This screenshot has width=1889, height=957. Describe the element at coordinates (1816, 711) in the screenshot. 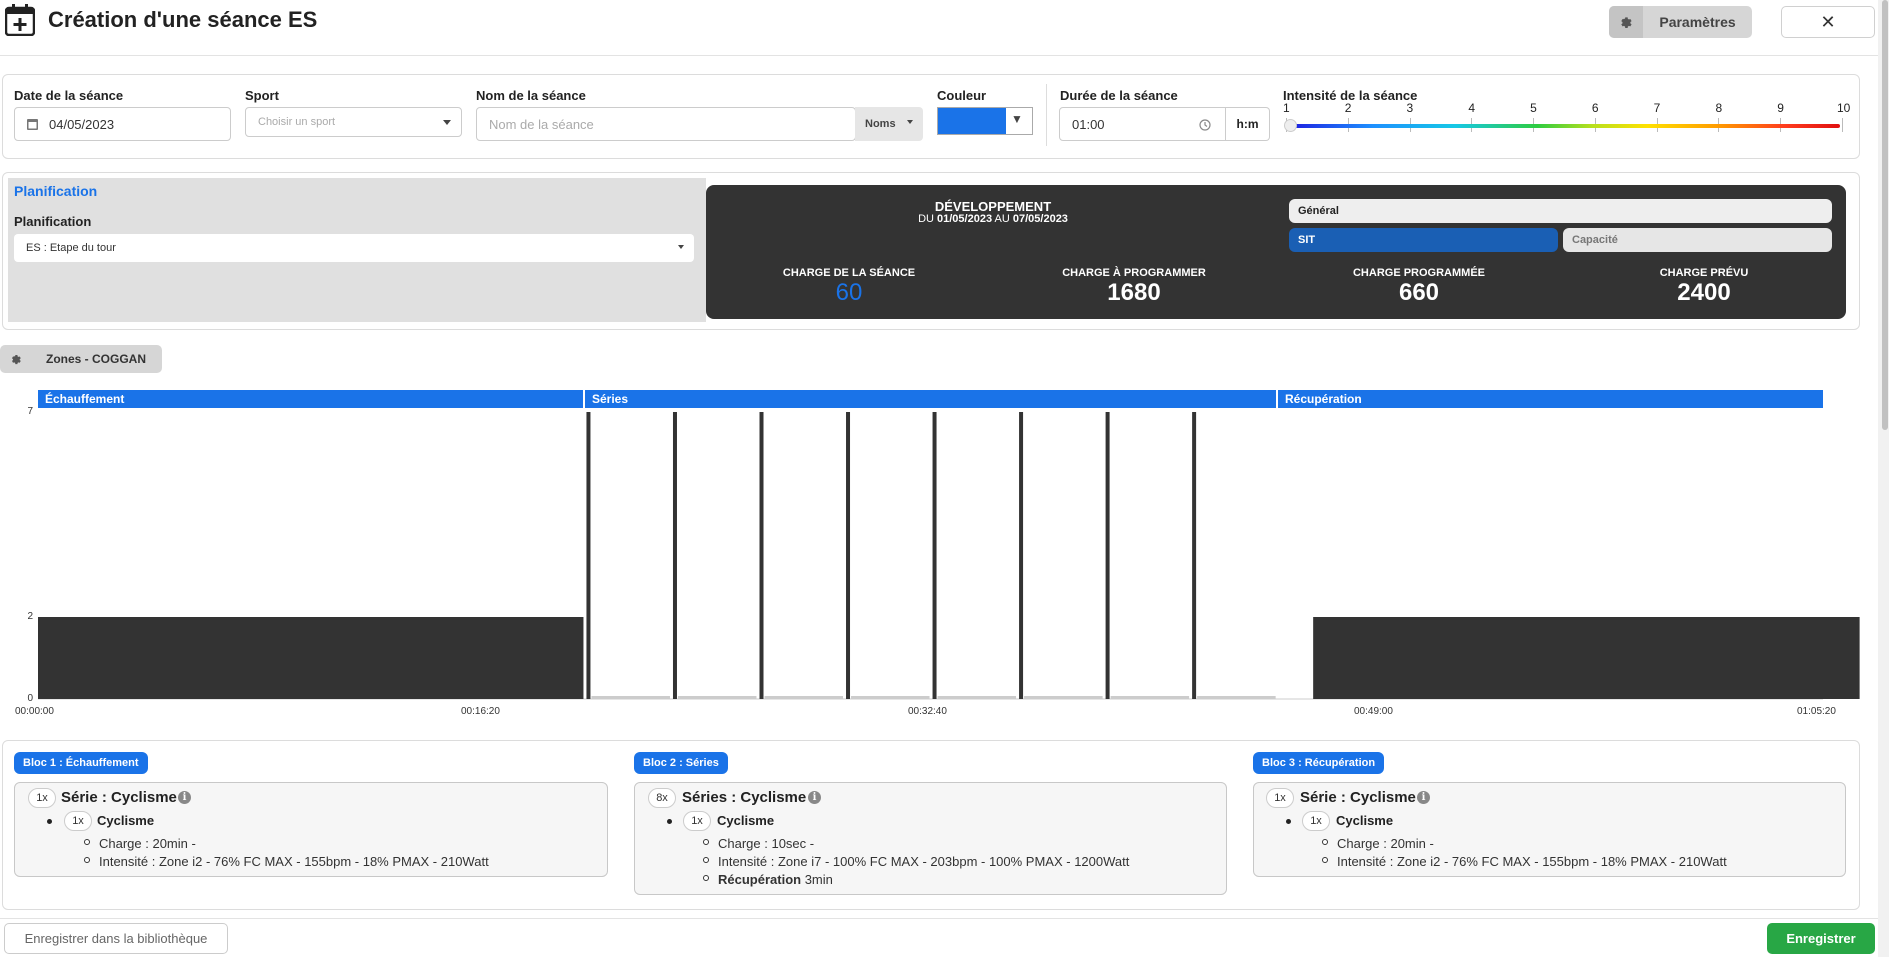

I see `x-tick-label: 01:05:20` at that location.